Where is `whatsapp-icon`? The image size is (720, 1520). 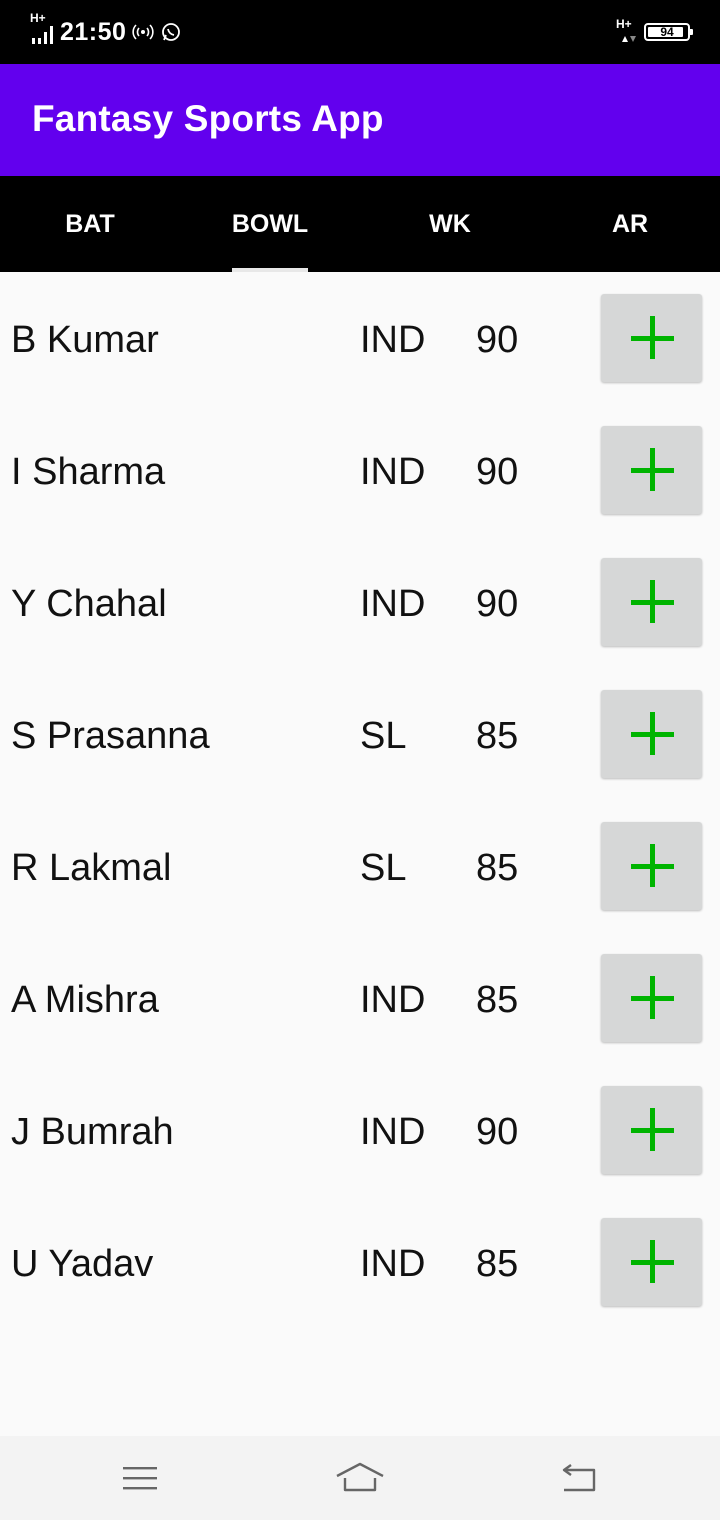 whatsapp-icon is located at coordinates (171, 32).